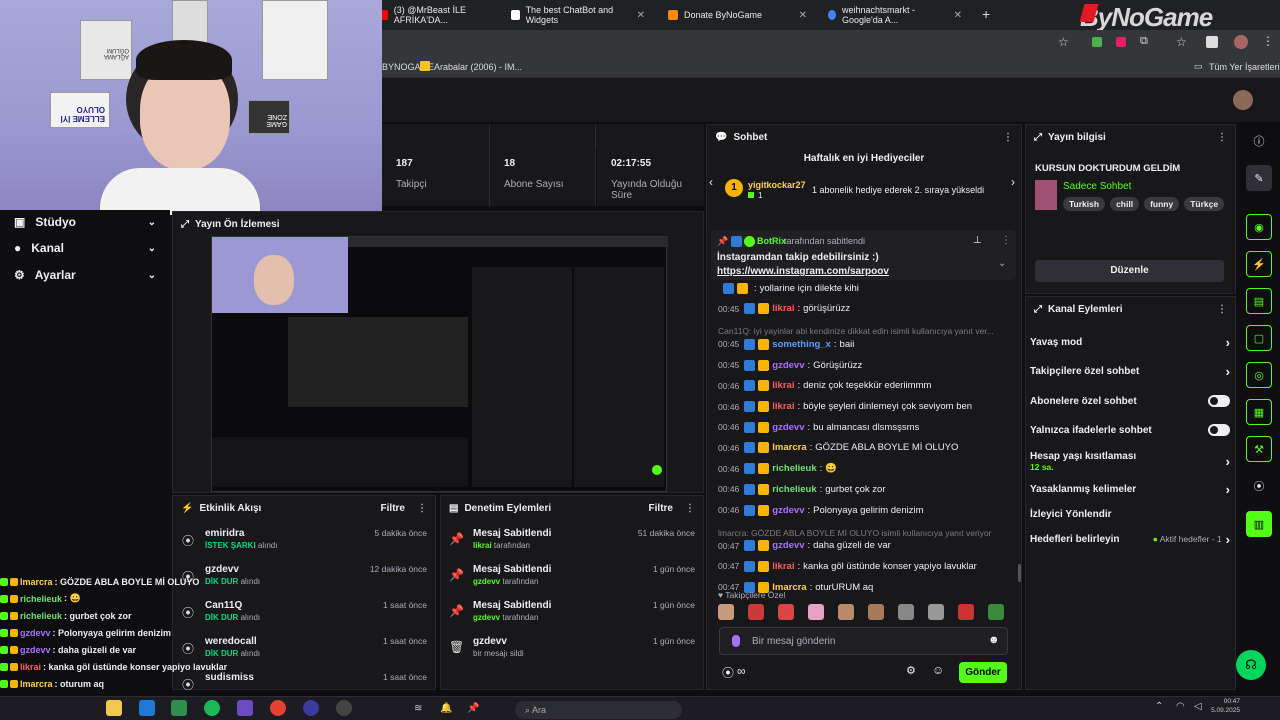  Describe the element at coordinates (1130, 342) in the screenshot. I see `action-slow-mode: Yavaş mod ›` at that location.